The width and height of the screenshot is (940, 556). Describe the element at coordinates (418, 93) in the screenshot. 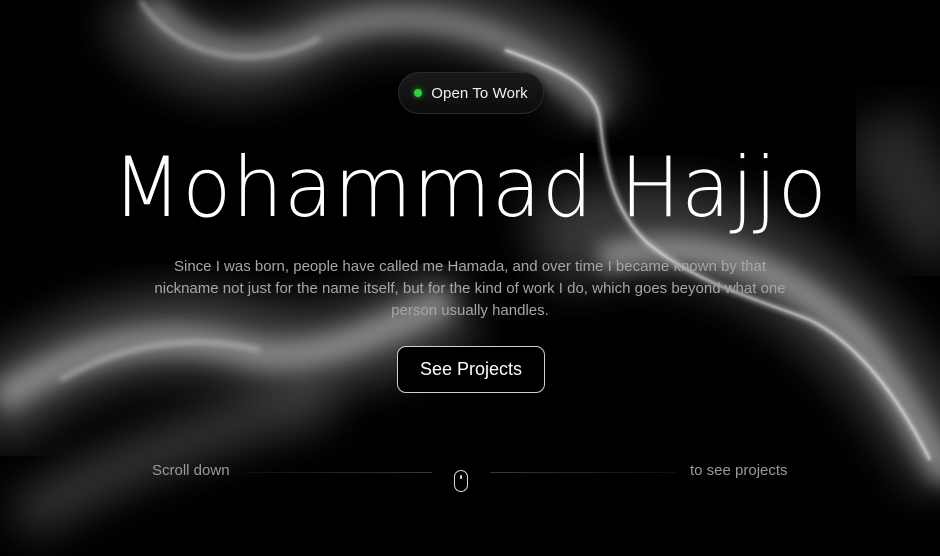

I see `status-dot-icon` at that location.